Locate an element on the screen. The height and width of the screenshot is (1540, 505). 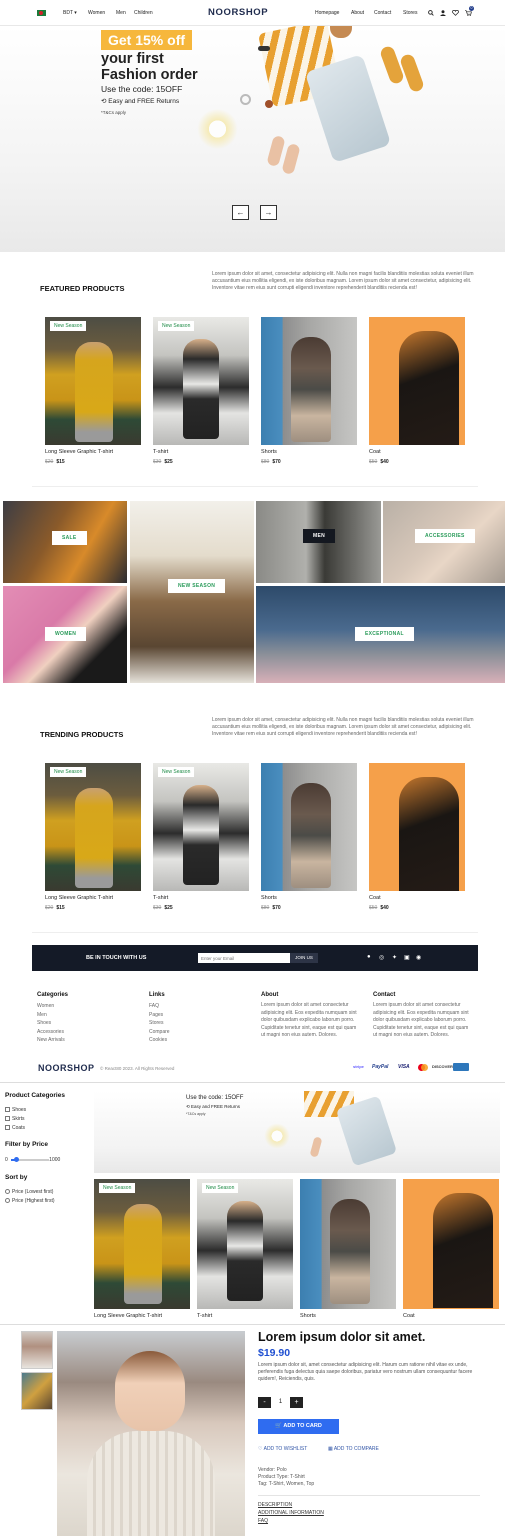
site-logo: NOORSHOP is located at coordinates (238, 12).